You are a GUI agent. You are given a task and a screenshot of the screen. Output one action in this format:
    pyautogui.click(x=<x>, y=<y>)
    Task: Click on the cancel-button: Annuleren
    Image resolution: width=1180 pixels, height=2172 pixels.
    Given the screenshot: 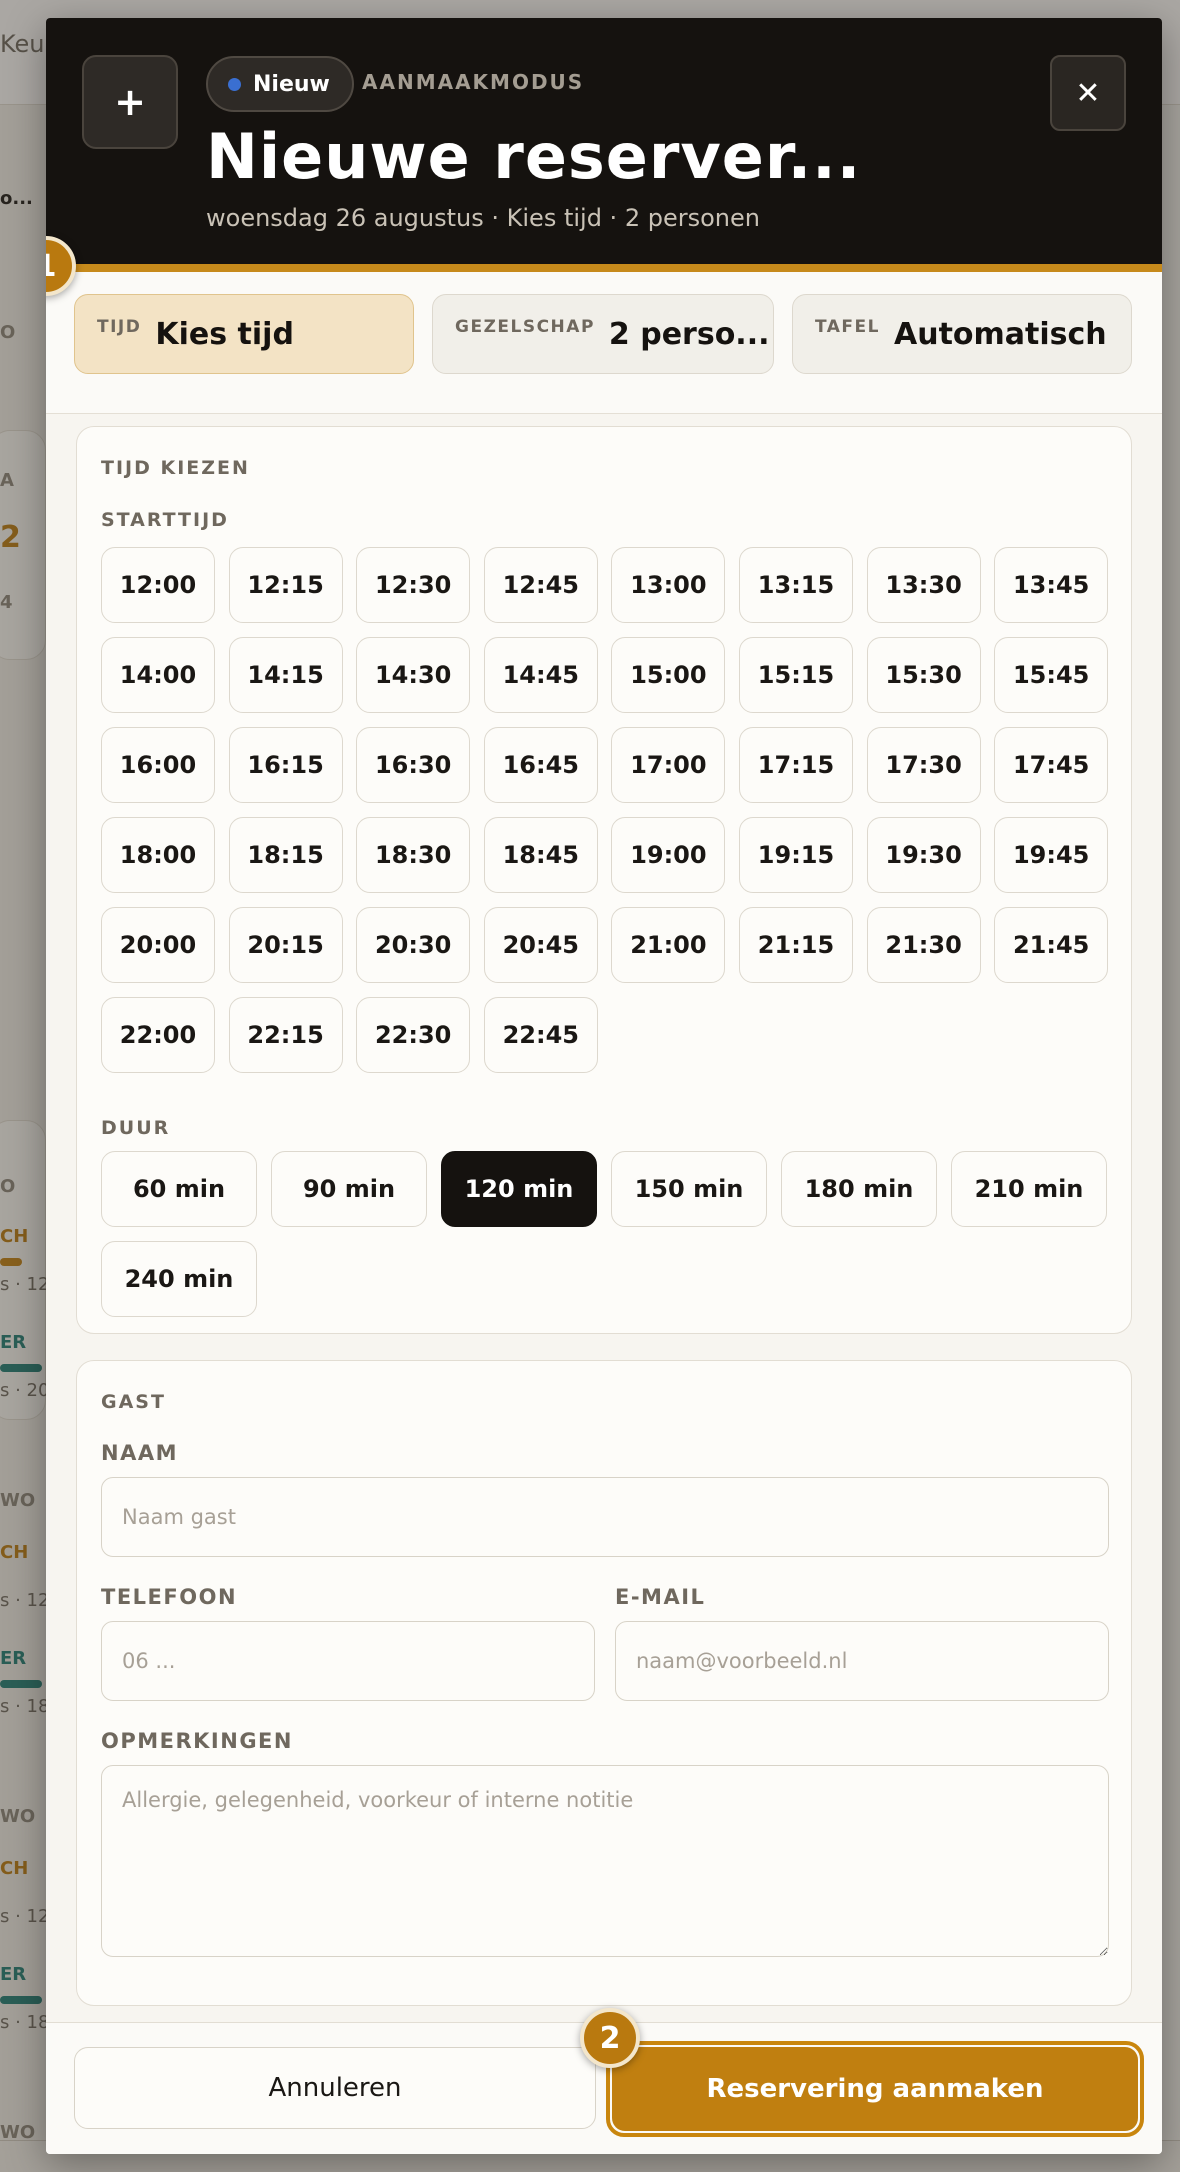 What is the action you would take?
    pyautogui.click(x=335, y=2088)
    